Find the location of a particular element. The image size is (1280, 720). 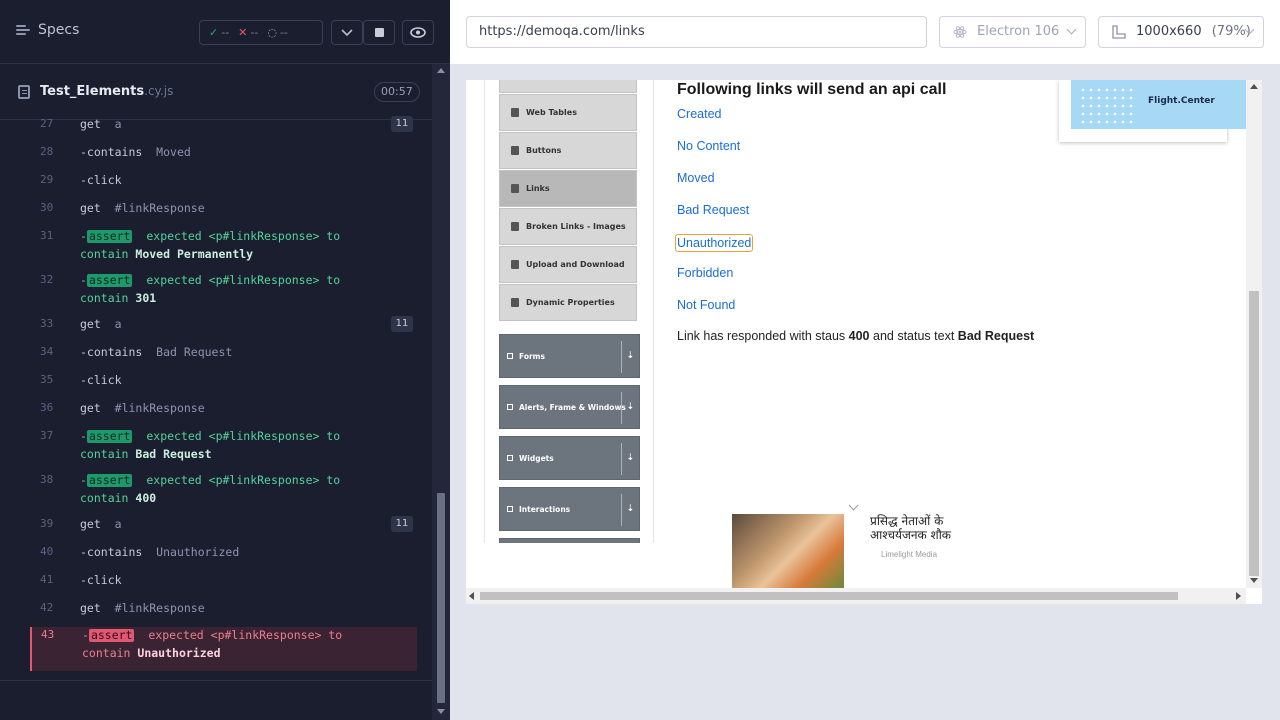

viewport-selector: 1000x660 (79%) is located at coordinates (1181, 32).